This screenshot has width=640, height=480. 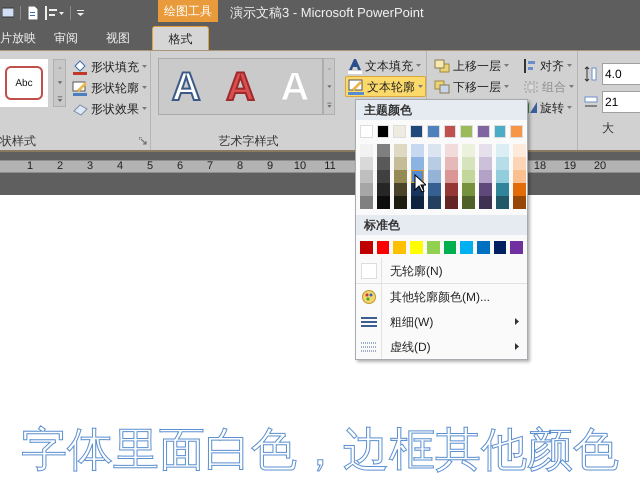 I want to click on ribbon-command: 下移一层, so click(x=471, y=86).